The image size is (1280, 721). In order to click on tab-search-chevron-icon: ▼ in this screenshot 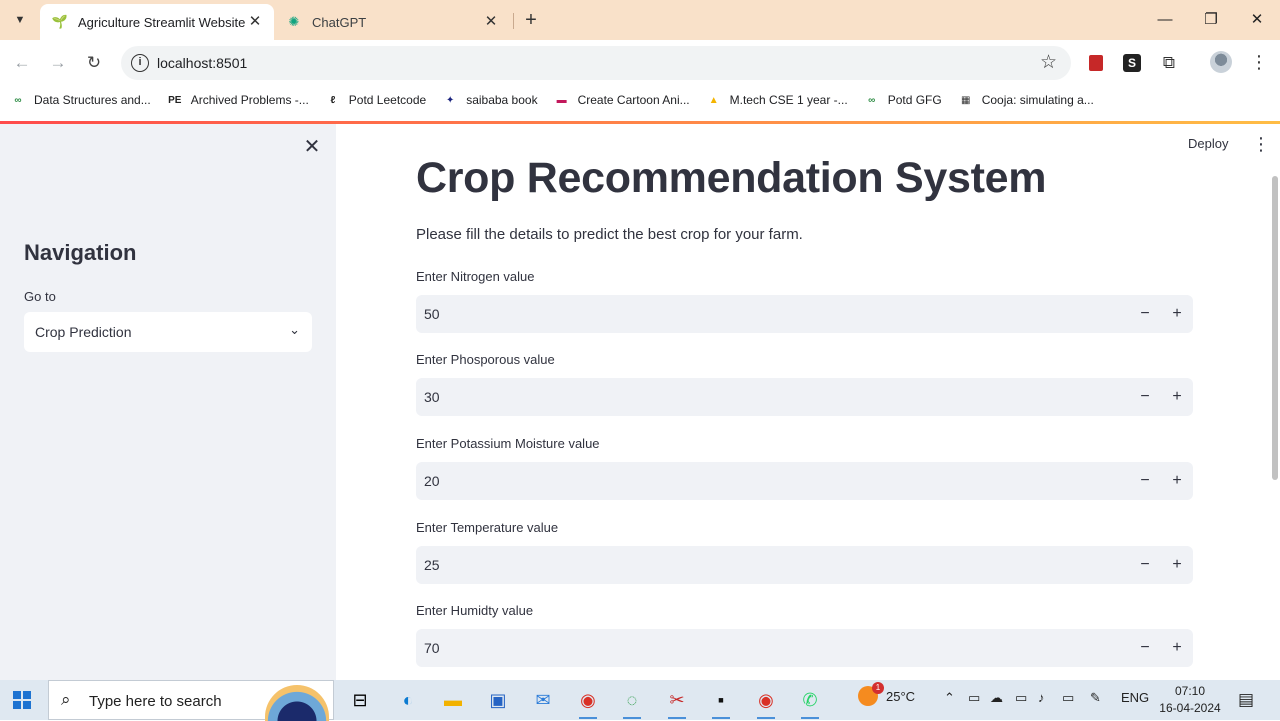, I will do `click(20, 20)`.